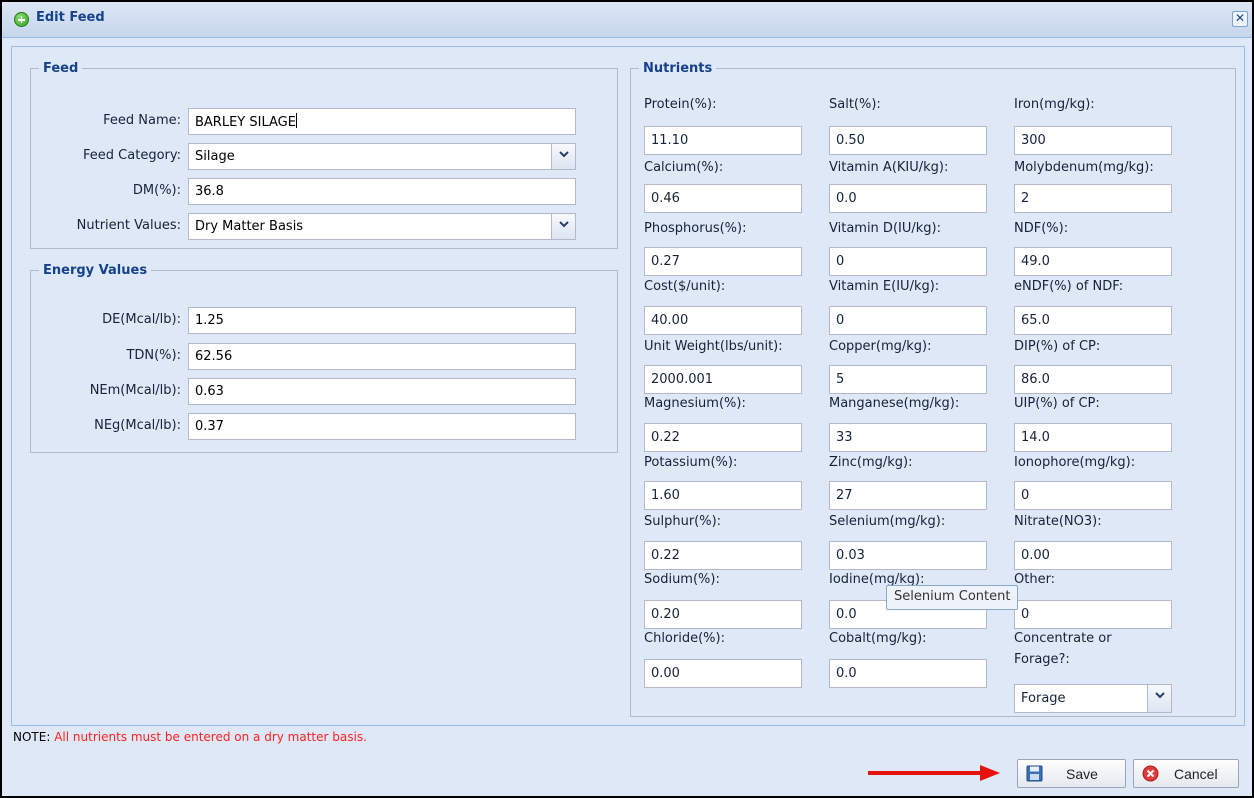  What do you see at coordinates (1035, 579) in the screenshot?
I see `other-label: Other:` at bounding box center [1035, 579].